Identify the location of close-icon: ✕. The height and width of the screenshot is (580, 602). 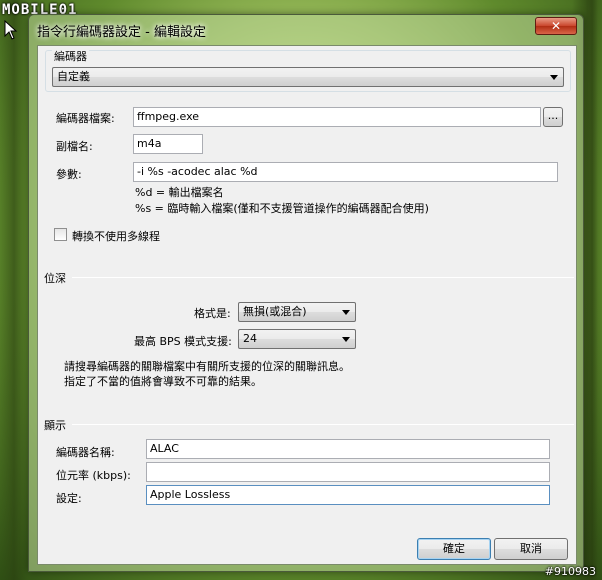
(556, 26).